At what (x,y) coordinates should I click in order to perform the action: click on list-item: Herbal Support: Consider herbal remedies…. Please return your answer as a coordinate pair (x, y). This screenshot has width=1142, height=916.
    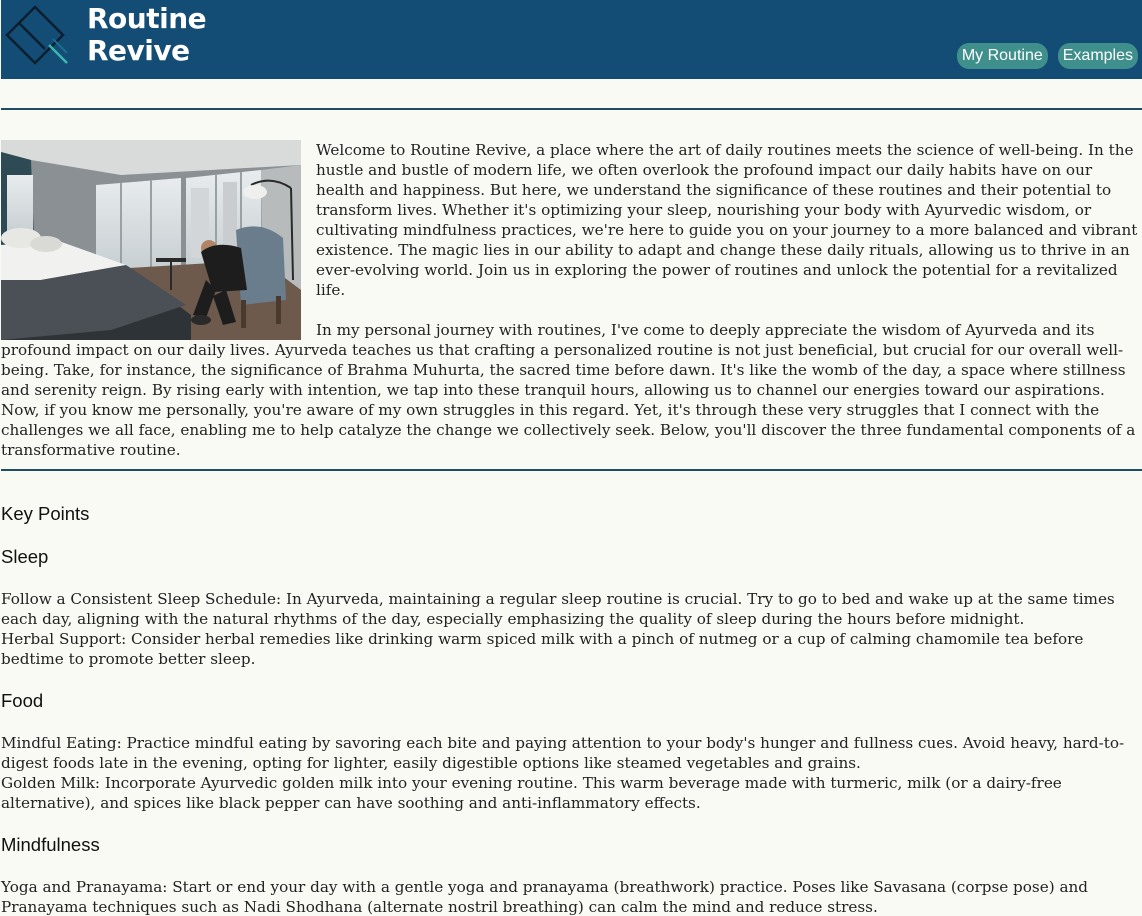
    Looking at the image, I should click on (542, 649).